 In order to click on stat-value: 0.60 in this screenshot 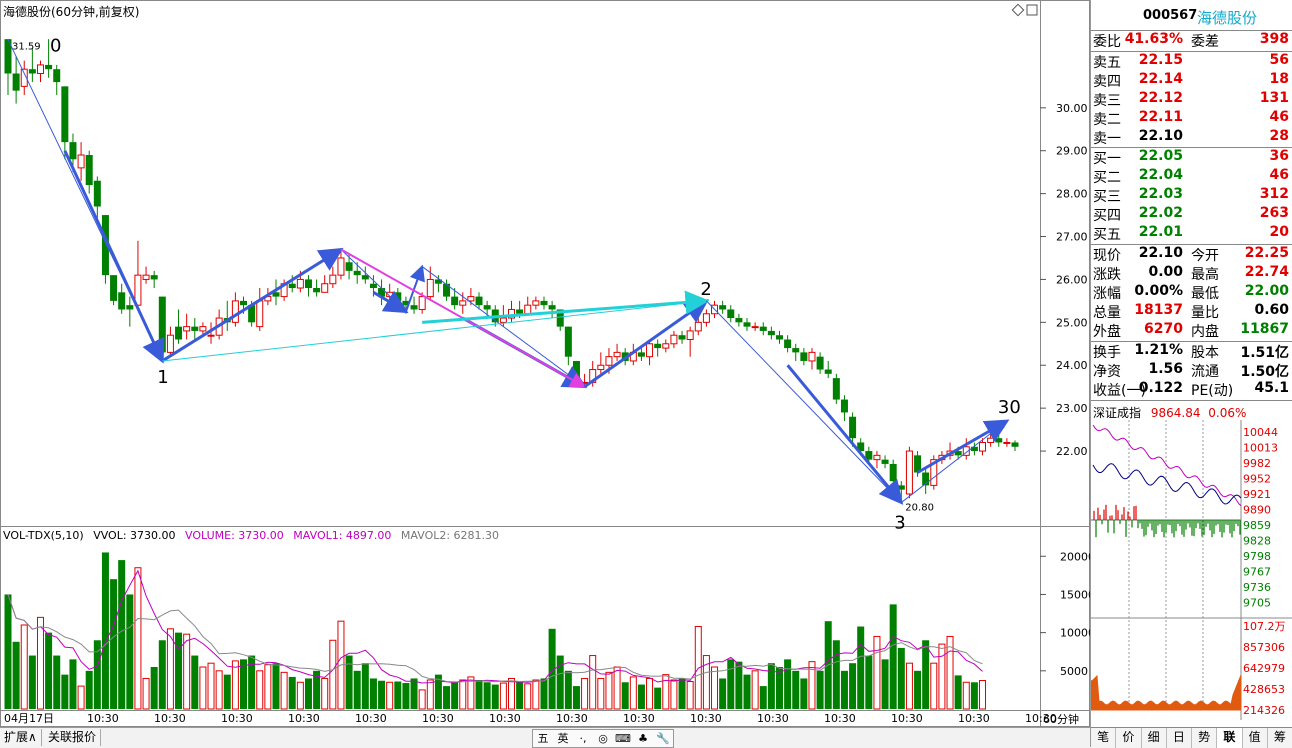, I will do `click(1271, 310)`.